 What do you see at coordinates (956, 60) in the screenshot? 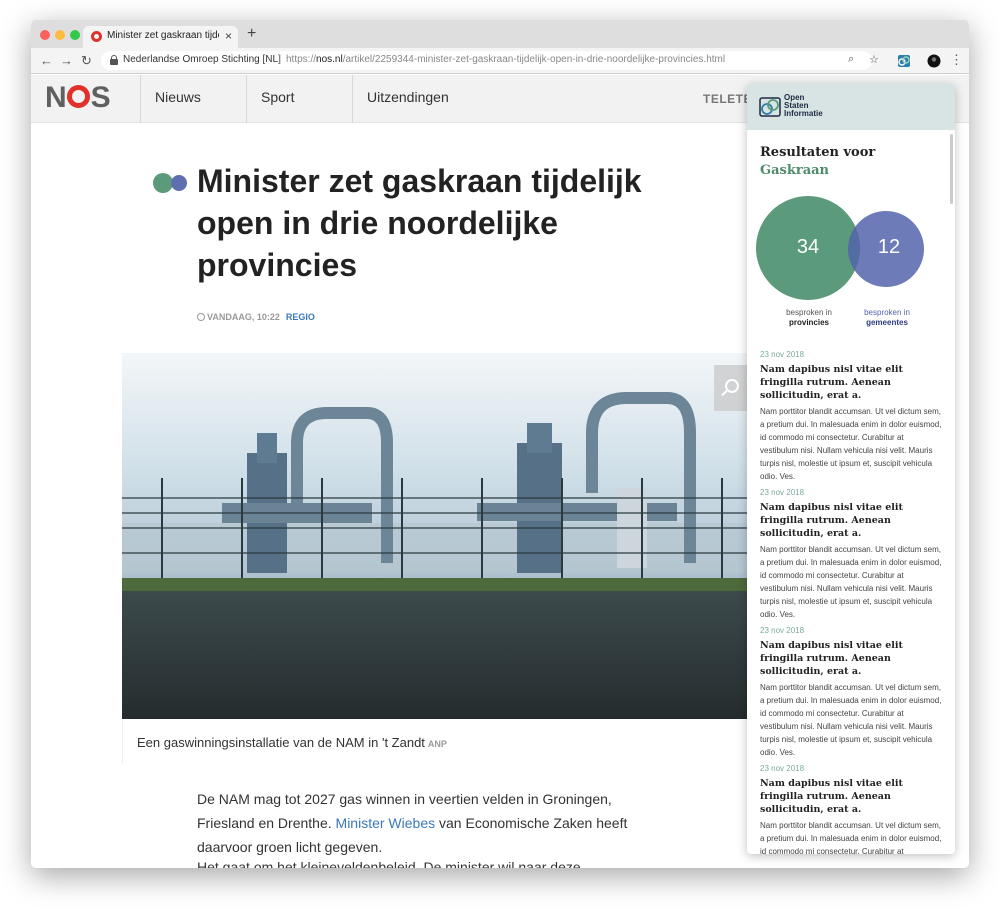
I see `browser-menu-icon: ⋮` at bounding box center [956, 60].